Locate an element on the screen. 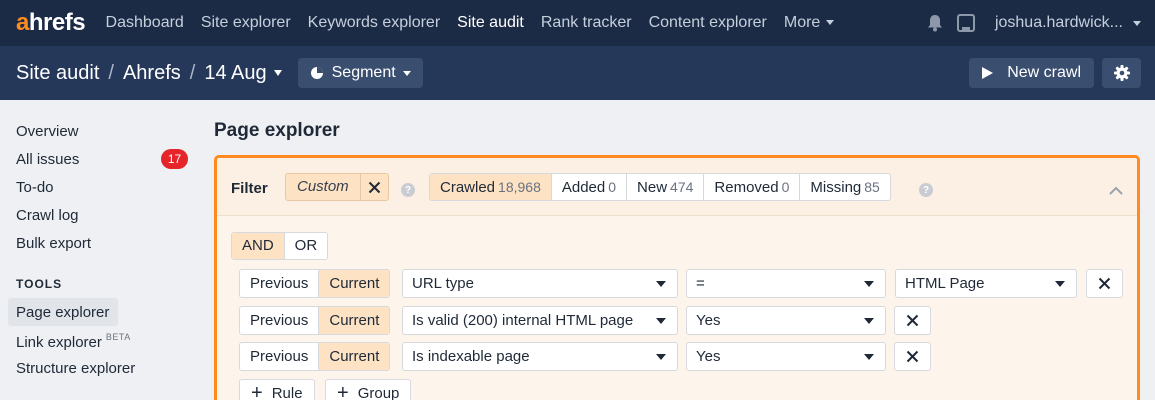  sidebar-item-bulk-export: Bulk export is located at coordinates (53, 243).